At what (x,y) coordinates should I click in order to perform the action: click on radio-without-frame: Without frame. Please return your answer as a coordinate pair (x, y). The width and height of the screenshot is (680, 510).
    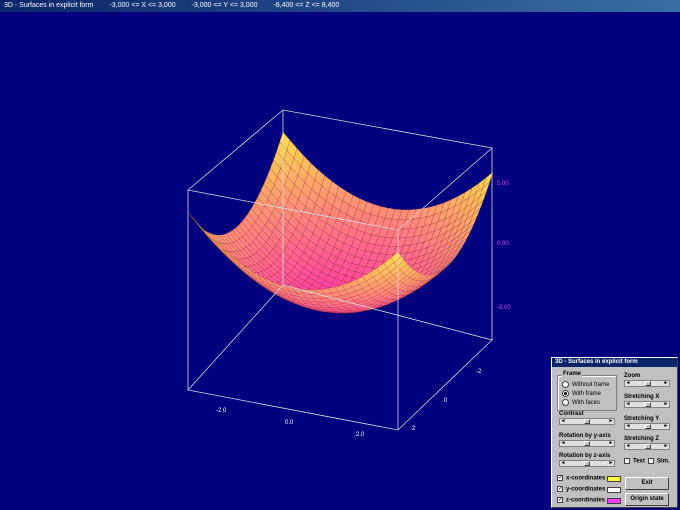
    Looking at the image, I should click on (585, 384).